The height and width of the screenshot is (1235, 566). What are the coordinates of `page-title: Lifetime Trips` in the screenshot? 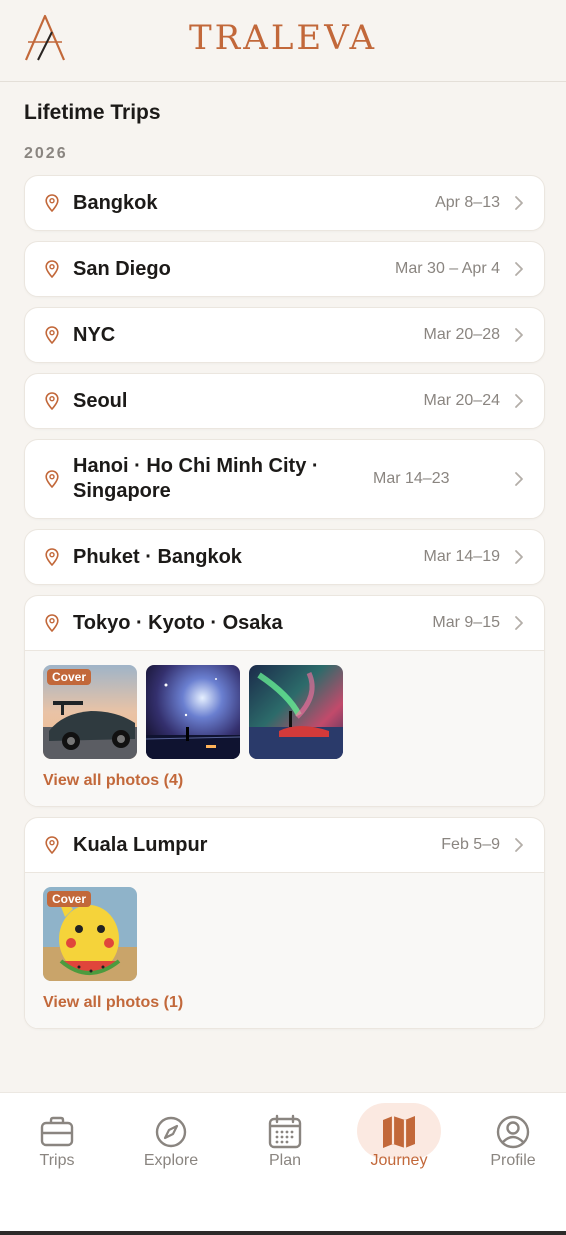 It's located at (92, 112).